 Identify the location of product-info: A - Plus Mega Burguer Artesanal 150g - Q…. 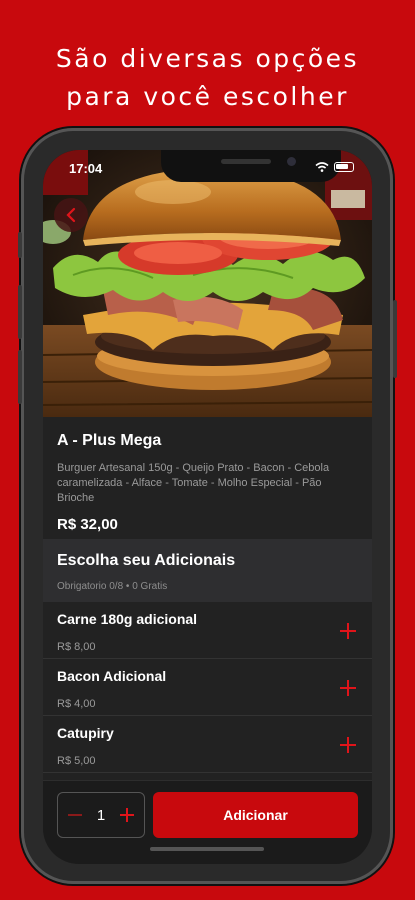
(207, 475).